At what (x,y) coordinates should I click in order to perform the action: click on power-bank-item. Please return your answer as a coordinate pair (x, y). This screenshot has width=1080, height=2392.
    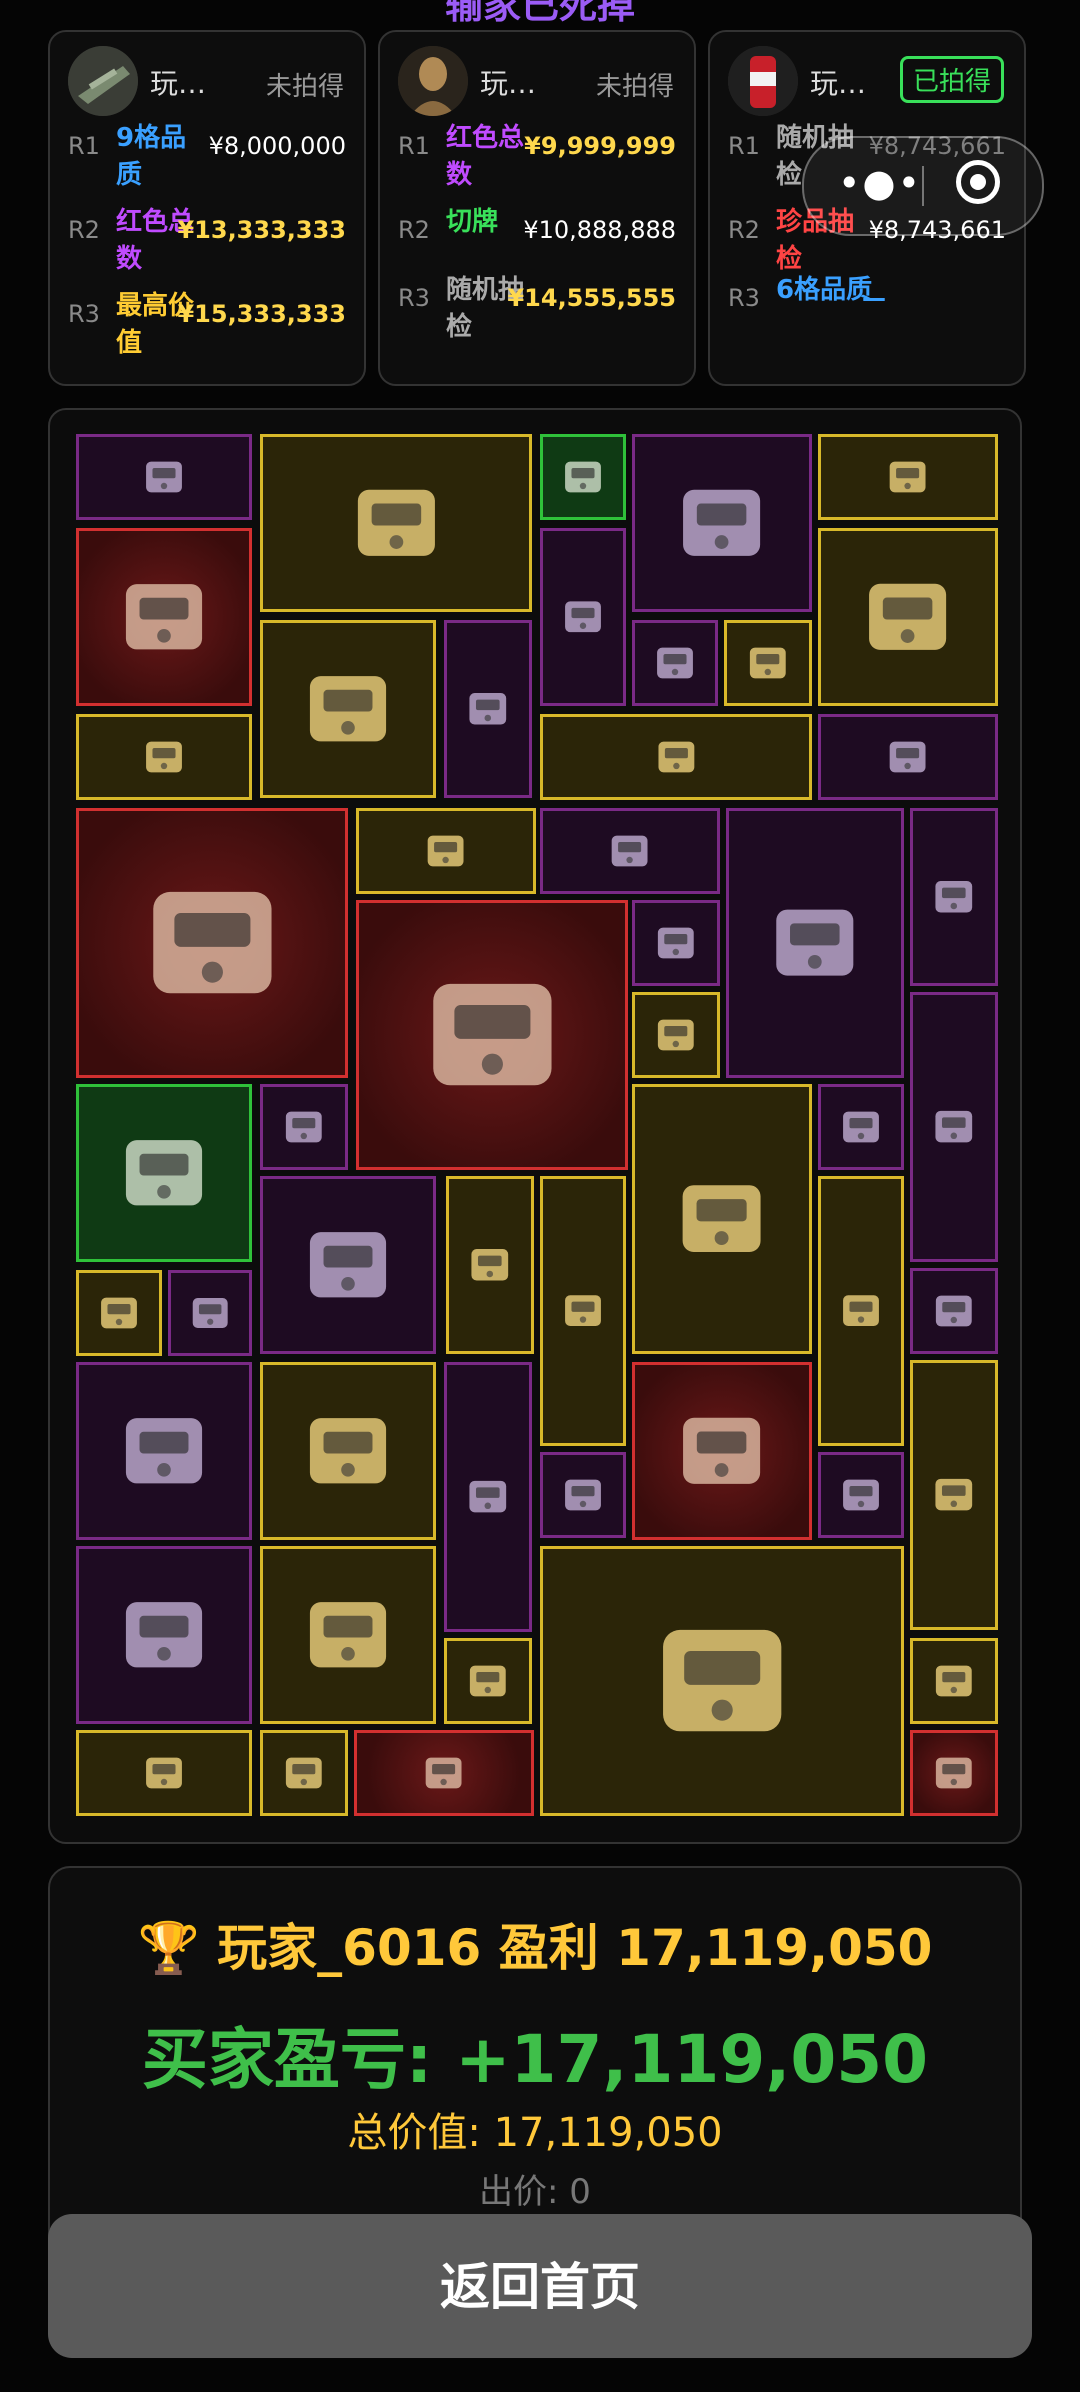
    Looking at the image, I should click on (722, 1219).